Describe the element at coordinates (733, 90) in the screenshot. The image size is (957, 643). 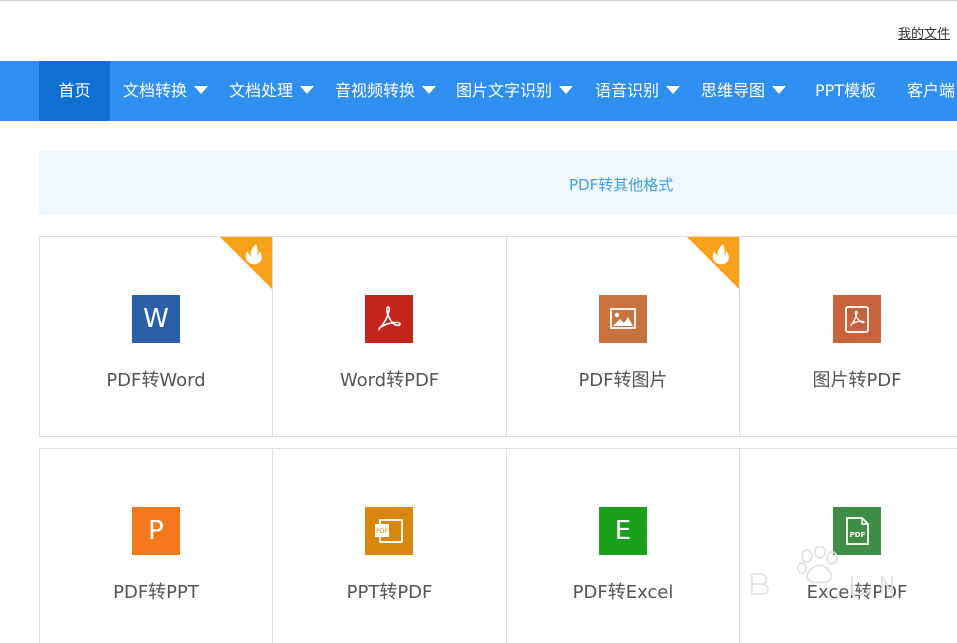
I see `nav-item-label: 思维导图` at that location.